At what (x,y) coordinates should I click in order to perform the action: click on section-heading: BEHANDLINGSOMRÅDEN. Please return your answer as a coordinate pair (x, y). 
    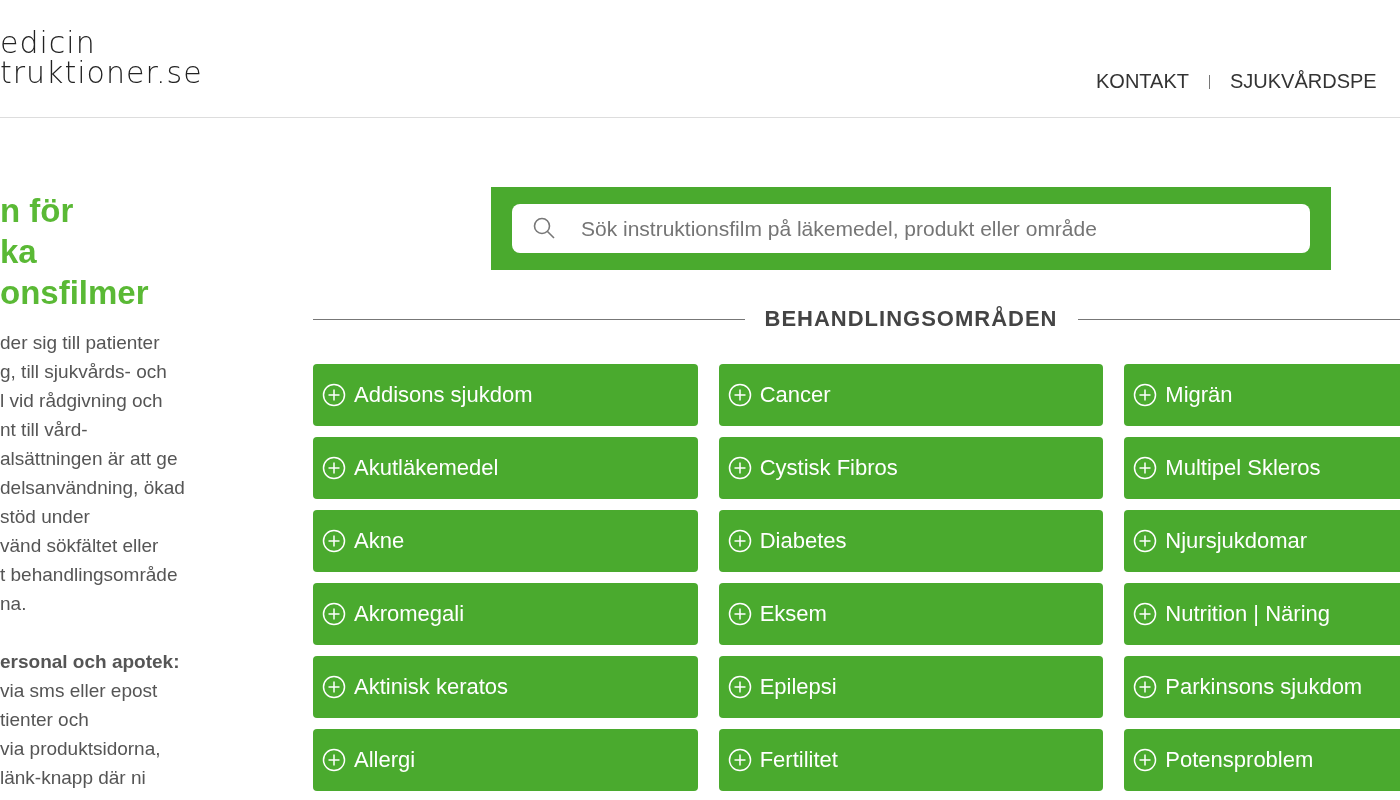
    Looking at the image, I should click on (911, 319).